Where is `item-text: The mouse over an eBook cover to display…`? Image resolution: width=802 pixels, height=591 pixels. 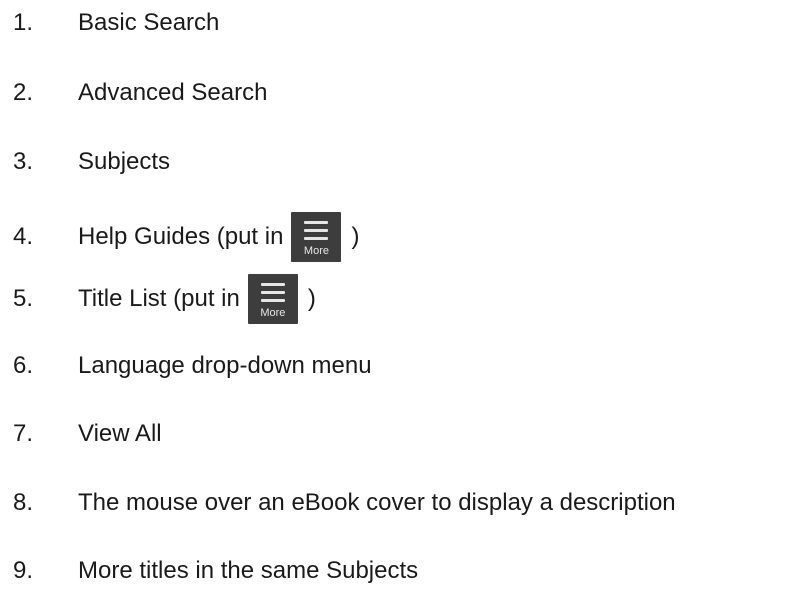
item-text: The mouse over an eBook cover to display… is located at coordinates (377, 502).